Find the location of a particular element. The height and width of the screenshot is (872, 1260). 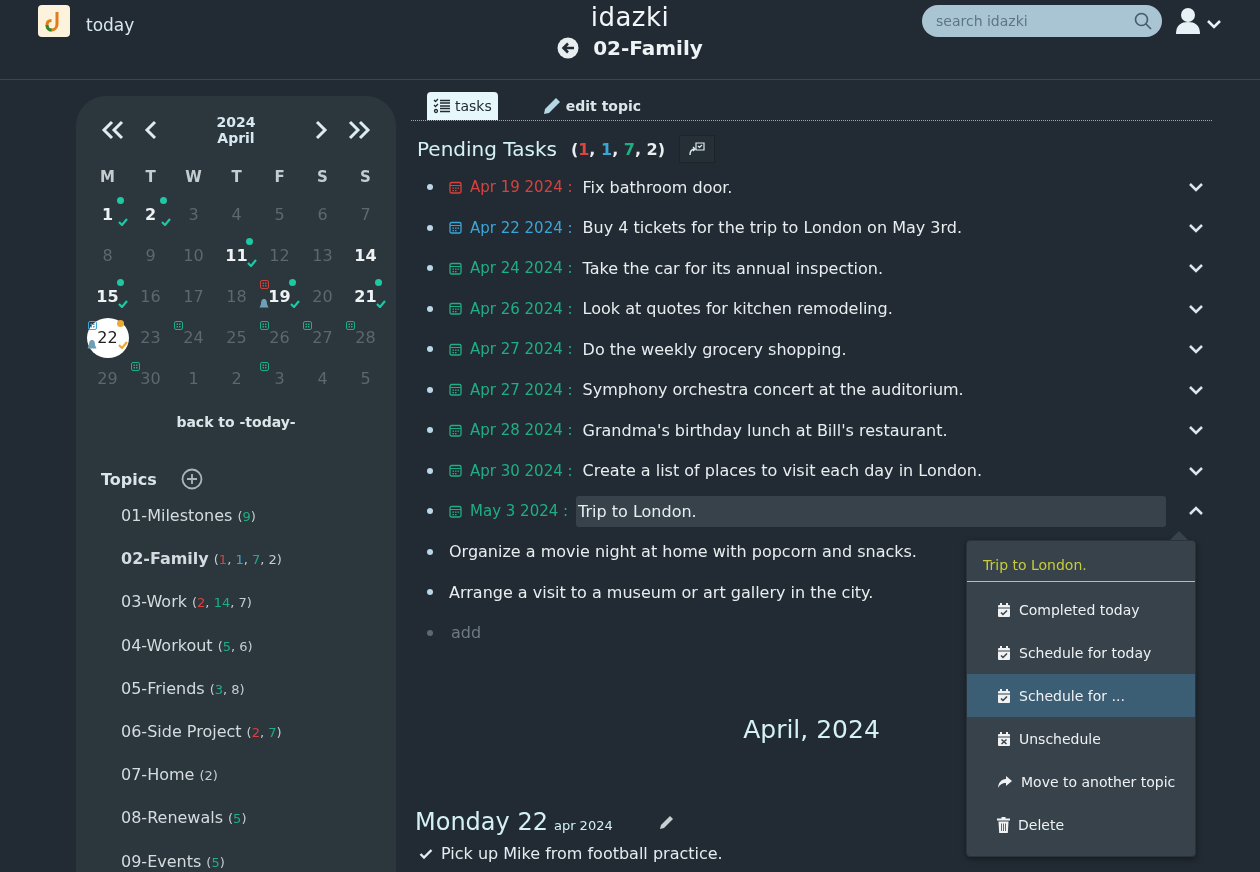

menu-item: Unschedule is located at coordinates (1081, 738).